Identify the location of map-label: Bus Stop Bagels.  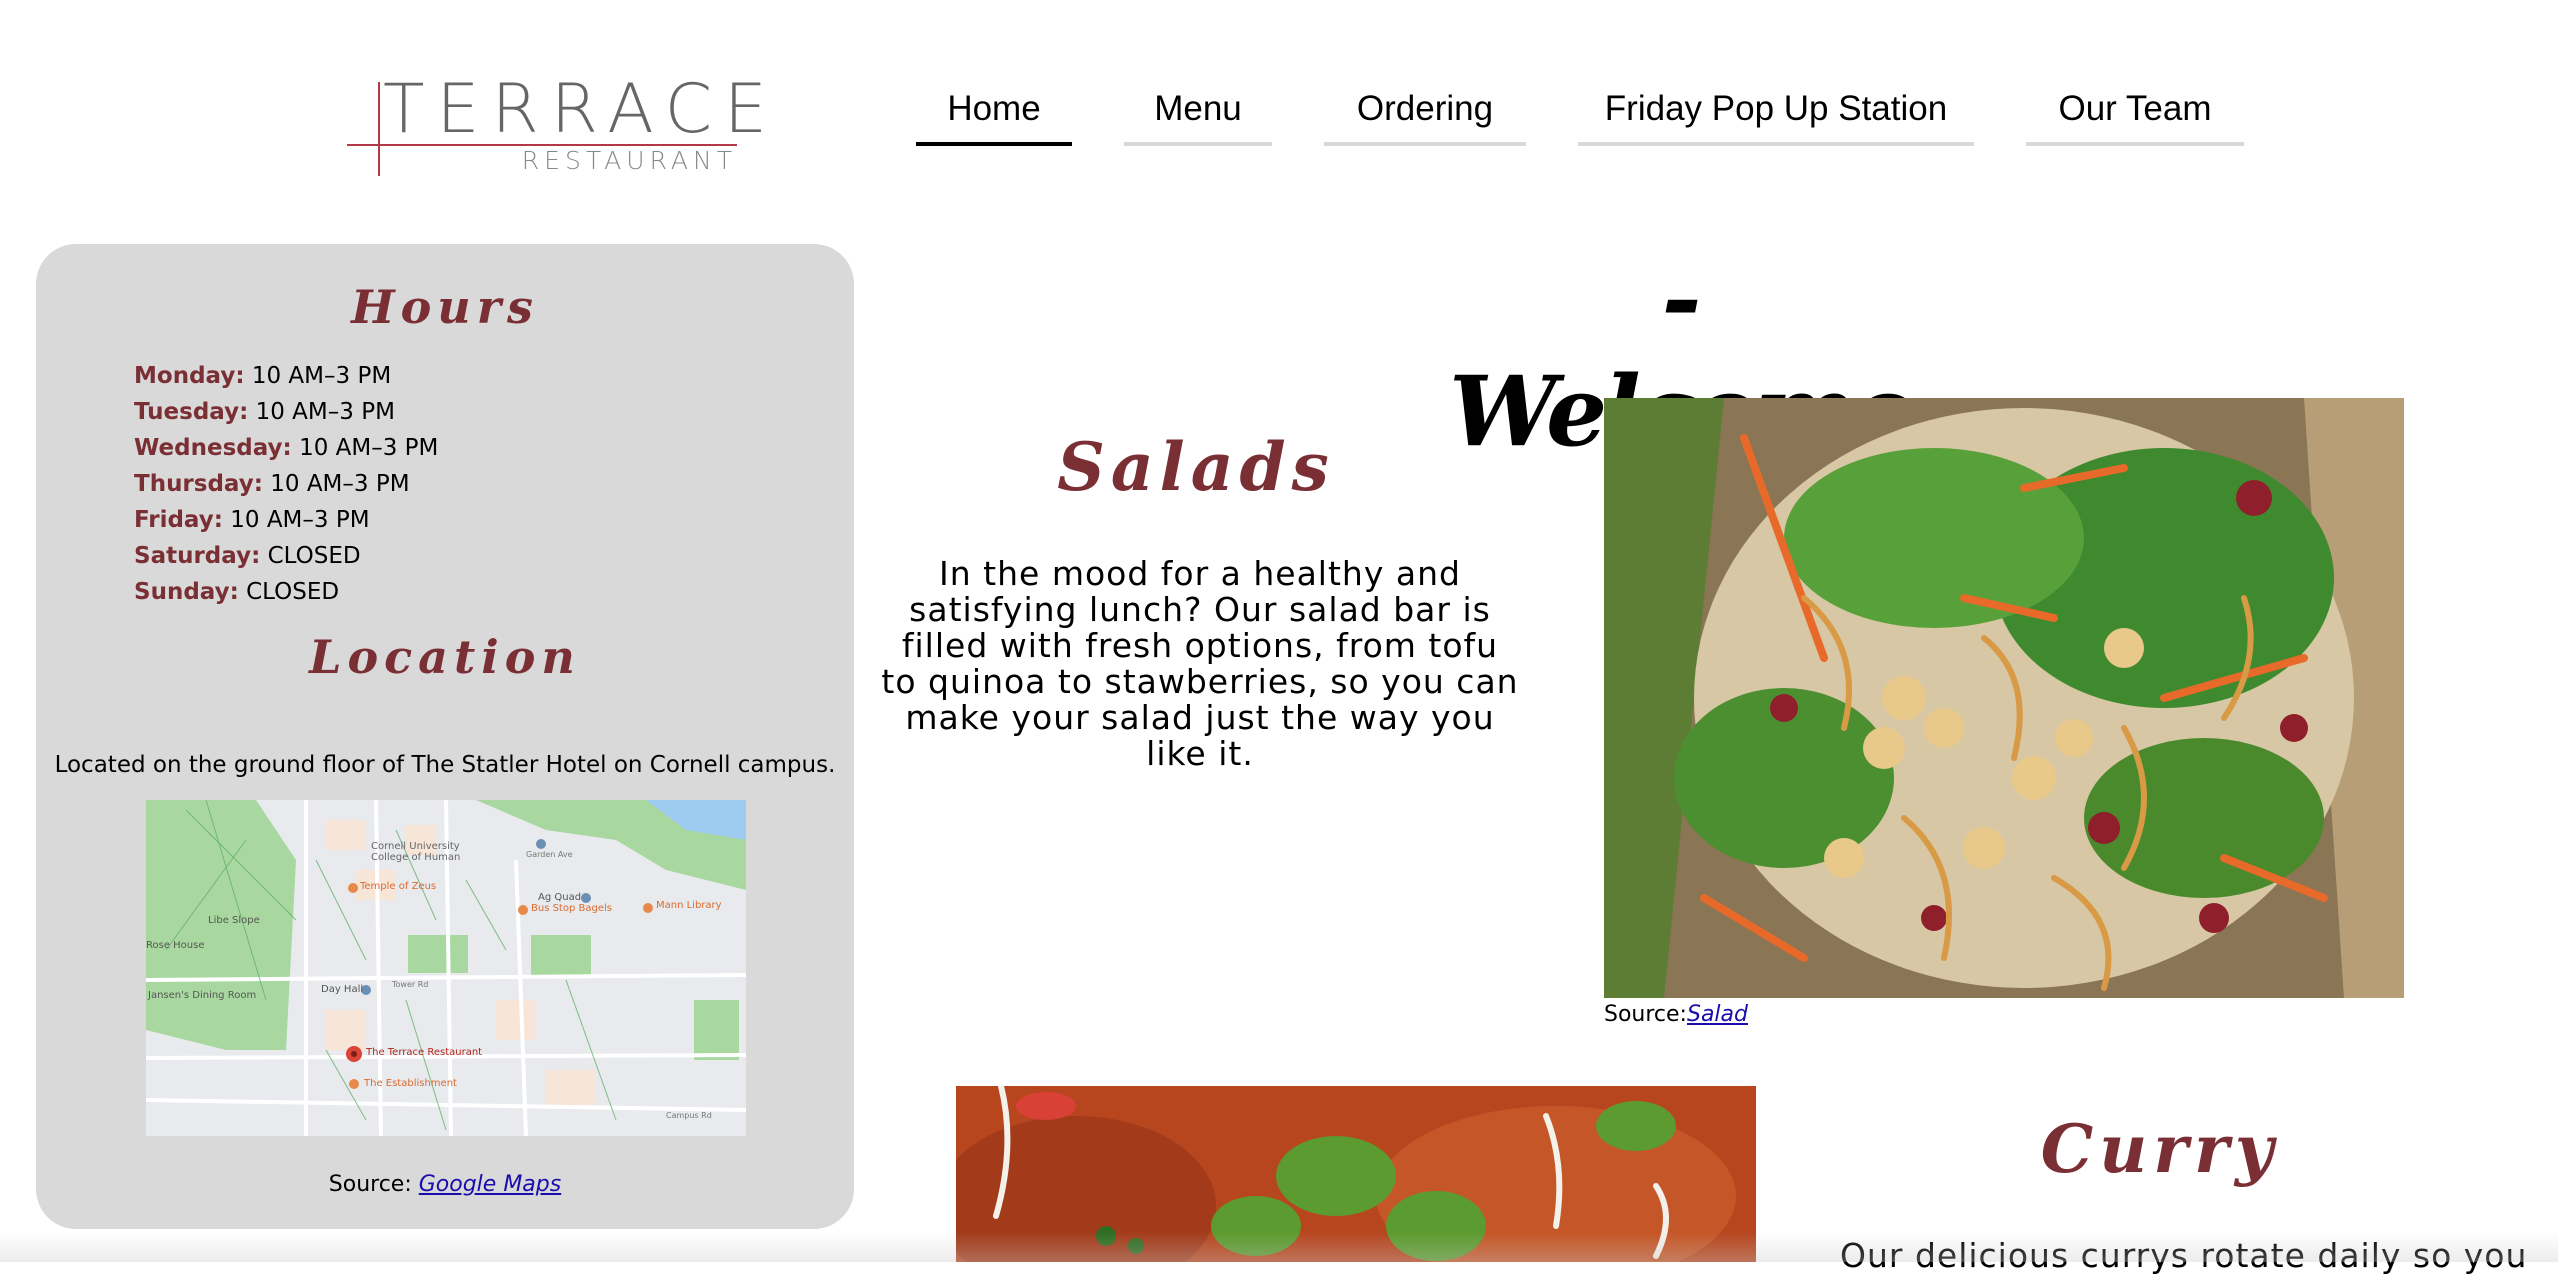
(571, 908).